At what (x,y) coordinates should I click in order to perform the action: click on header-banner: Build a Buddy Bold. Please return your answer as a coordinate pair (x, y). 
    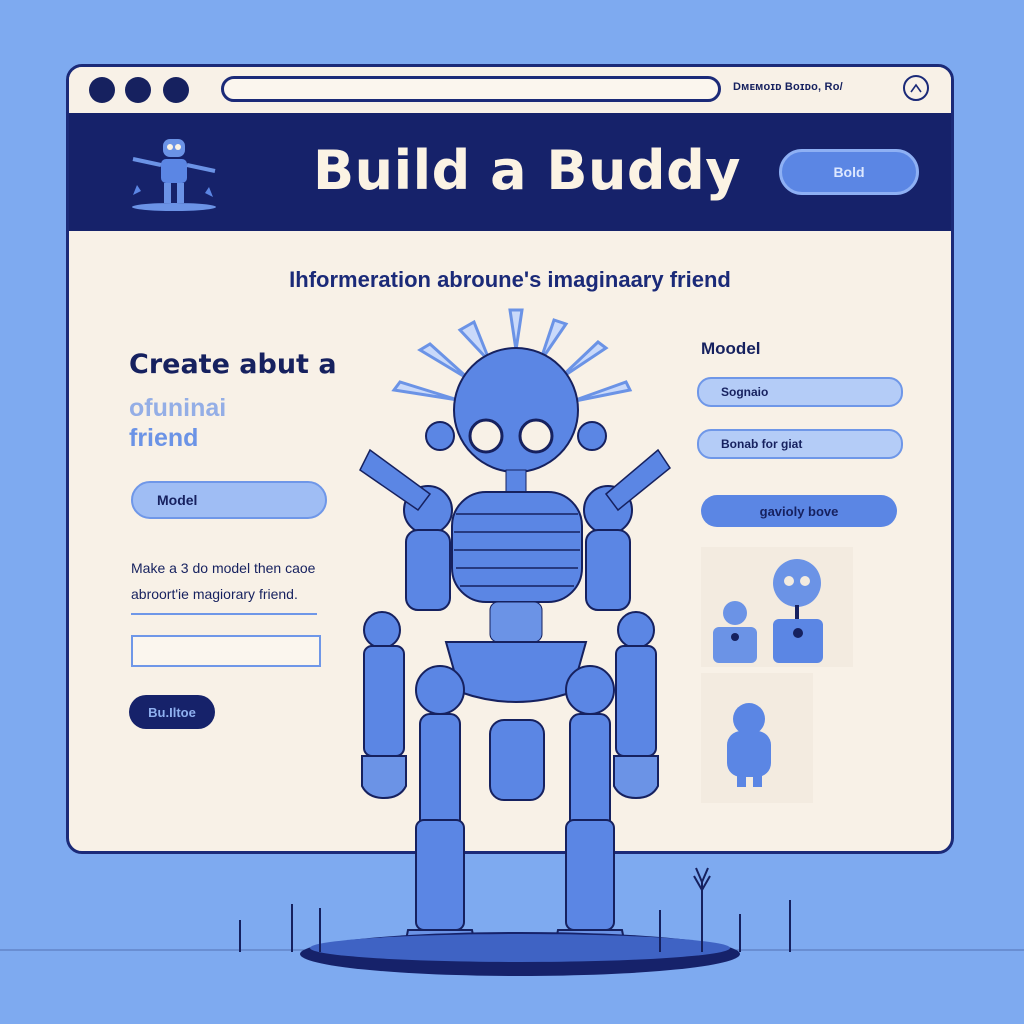
    Looking at the image, I should click on (510, 172).